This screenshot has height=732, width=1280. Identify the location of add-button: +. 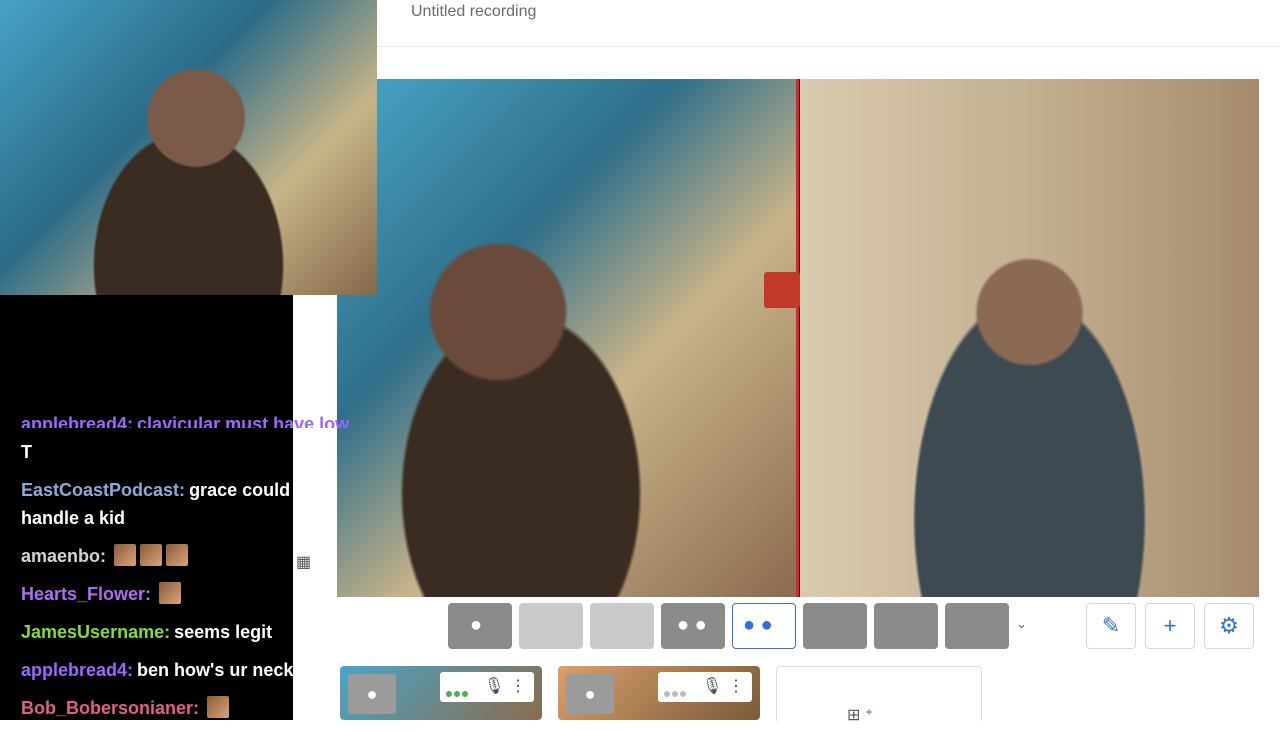
(1170, 626).